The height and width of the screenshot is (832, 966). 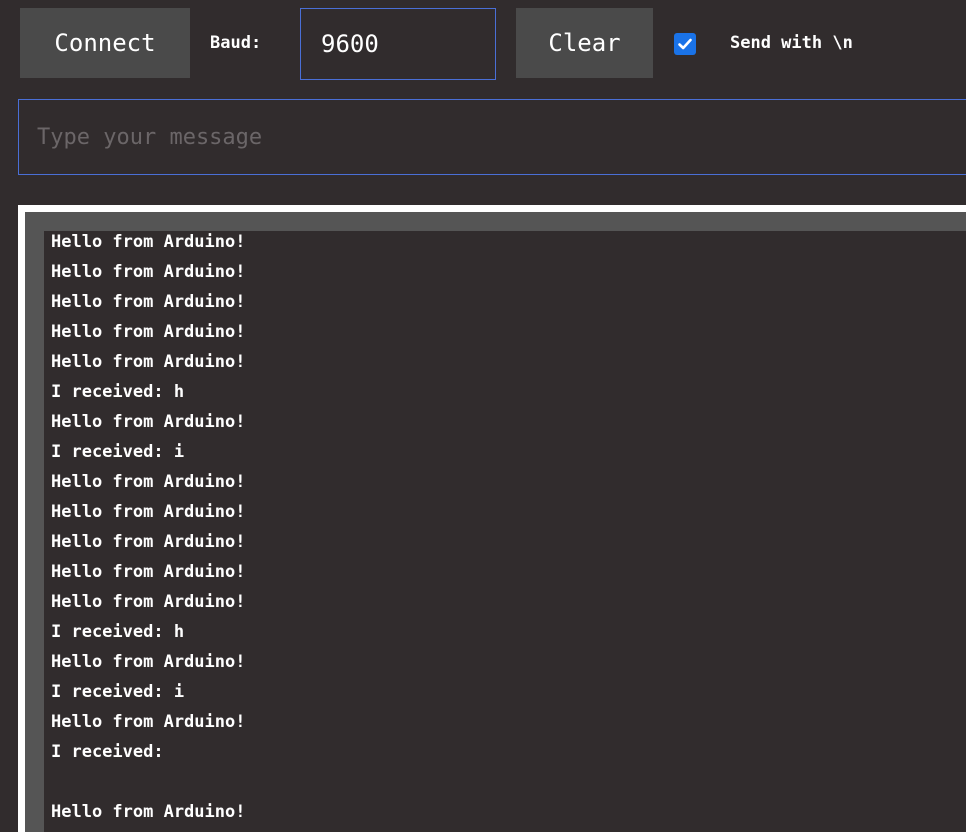 I want to click on send-newline-checkbox, so click(x=685, y=44).